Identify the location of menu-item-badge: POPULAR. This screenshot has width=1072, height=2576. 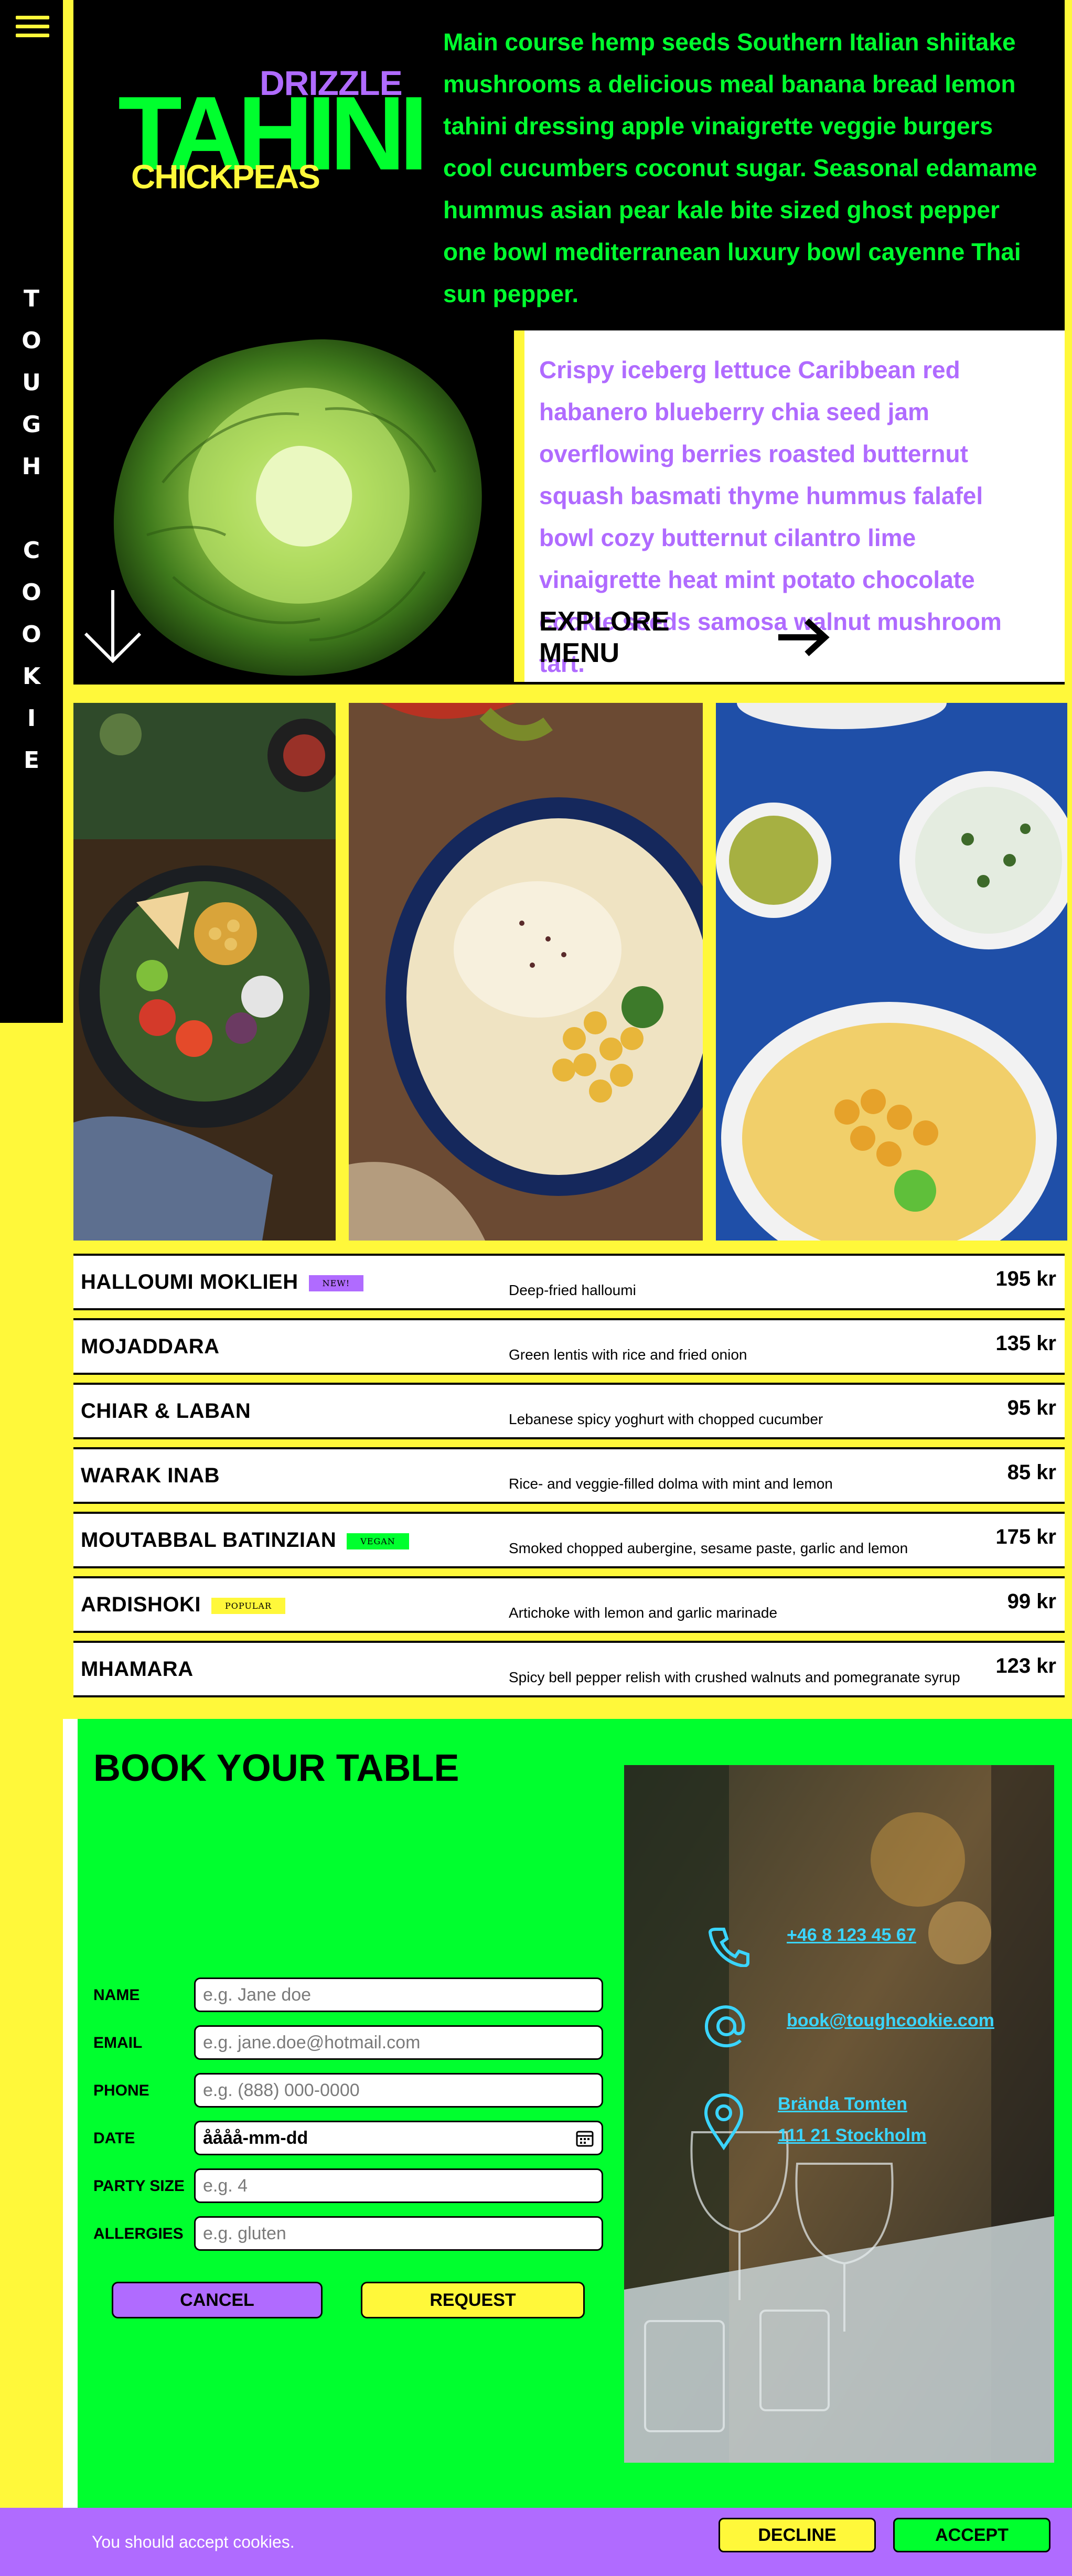
(248, 1605).